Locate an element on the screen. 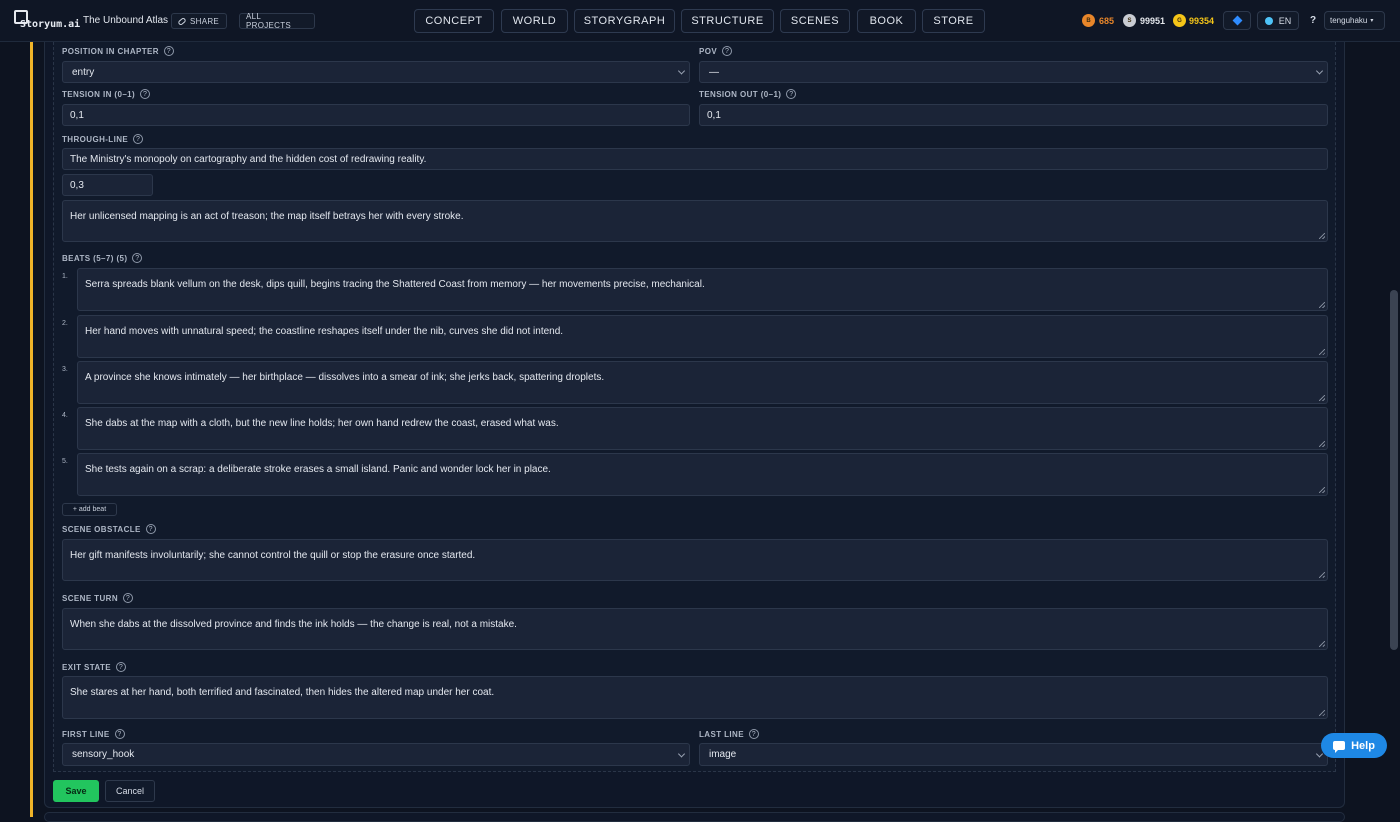  through-line-label-text: THROUGH-LINE is located at coordinates (95, 139).